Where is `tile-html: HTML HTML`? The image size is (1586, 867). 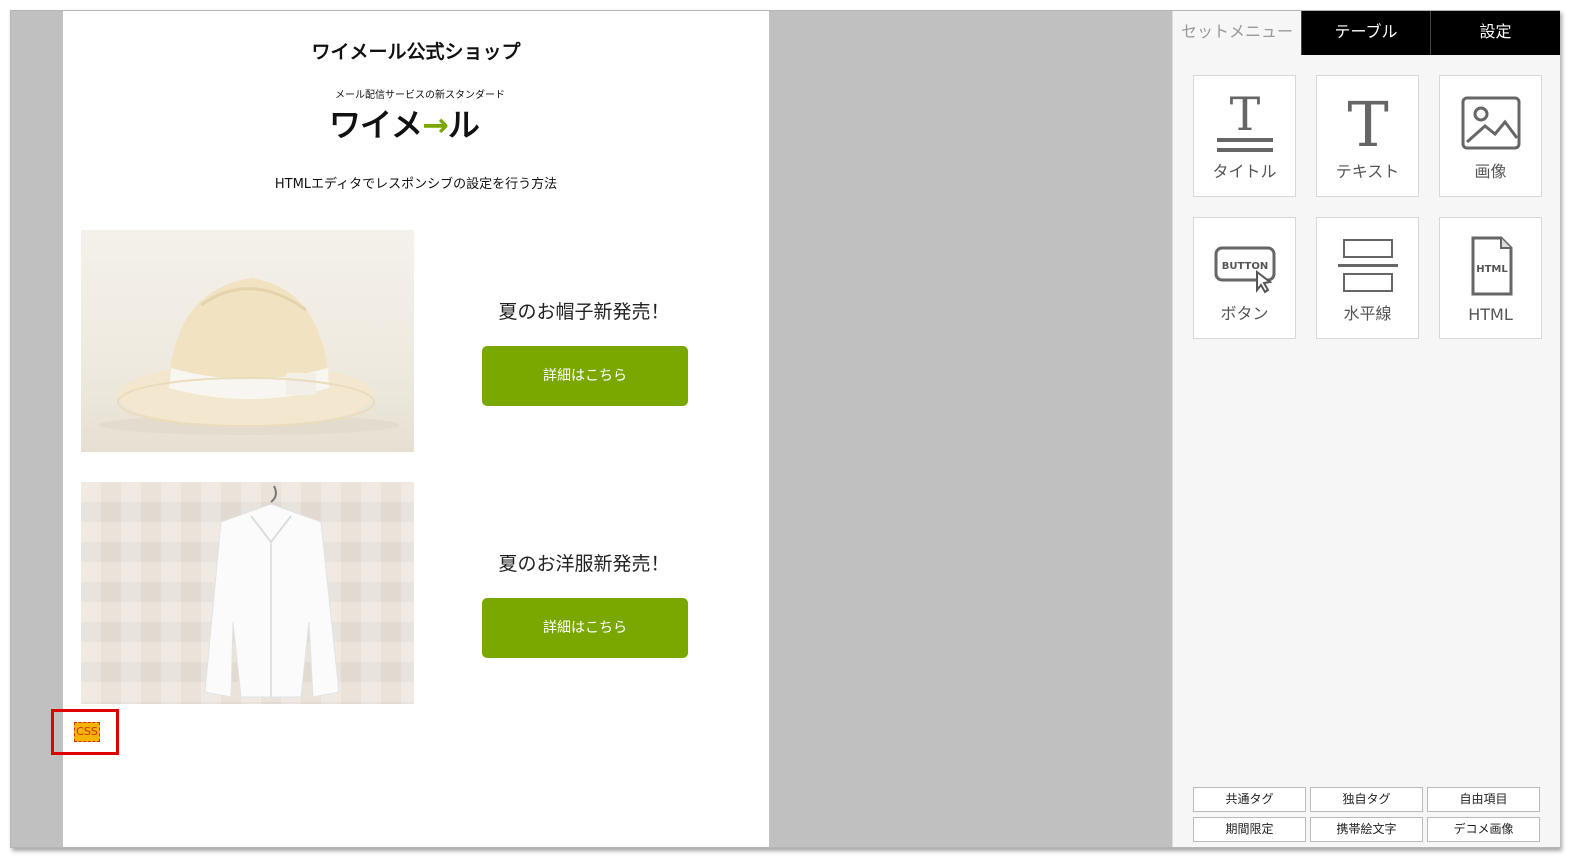 tile-html: HTML HTML is located at coordinates (1490, 278).